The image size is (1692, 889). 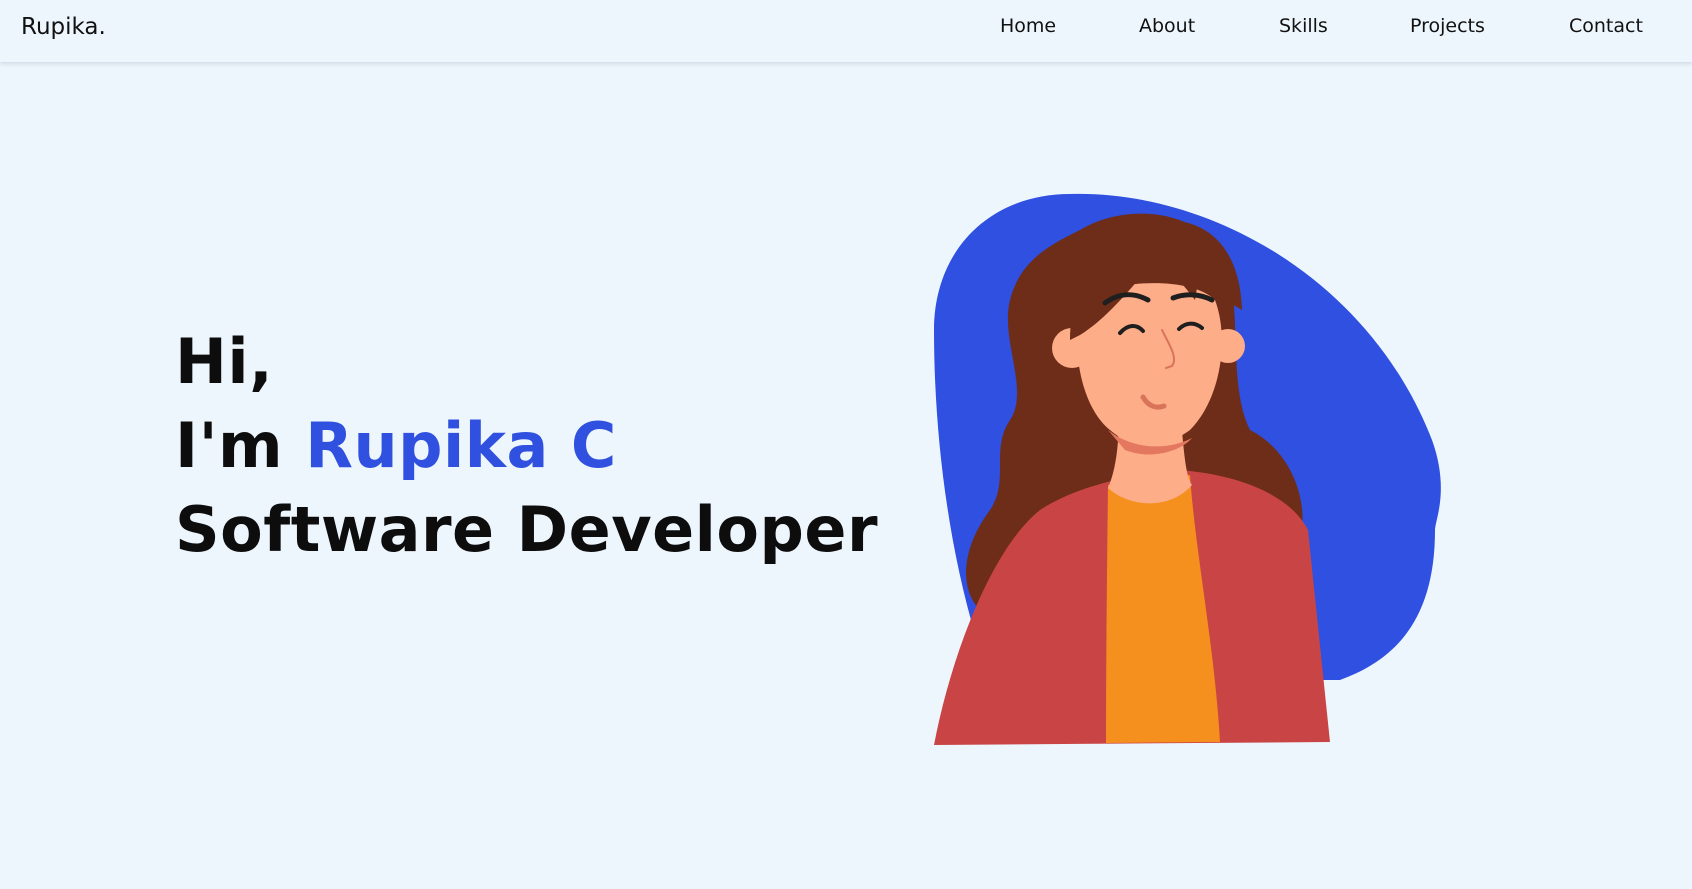 I want to click on nav-skills-link: Skills, so click(x=1303, y=26).